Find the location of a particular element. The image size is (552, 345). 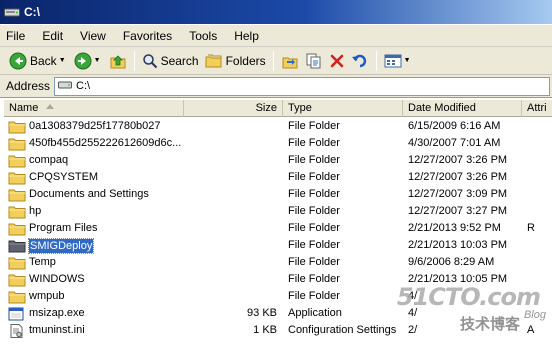

file-row: CPQSYSTEM File Folder 12/27/2007 3:26 PM is located at coordinates (278, 177).